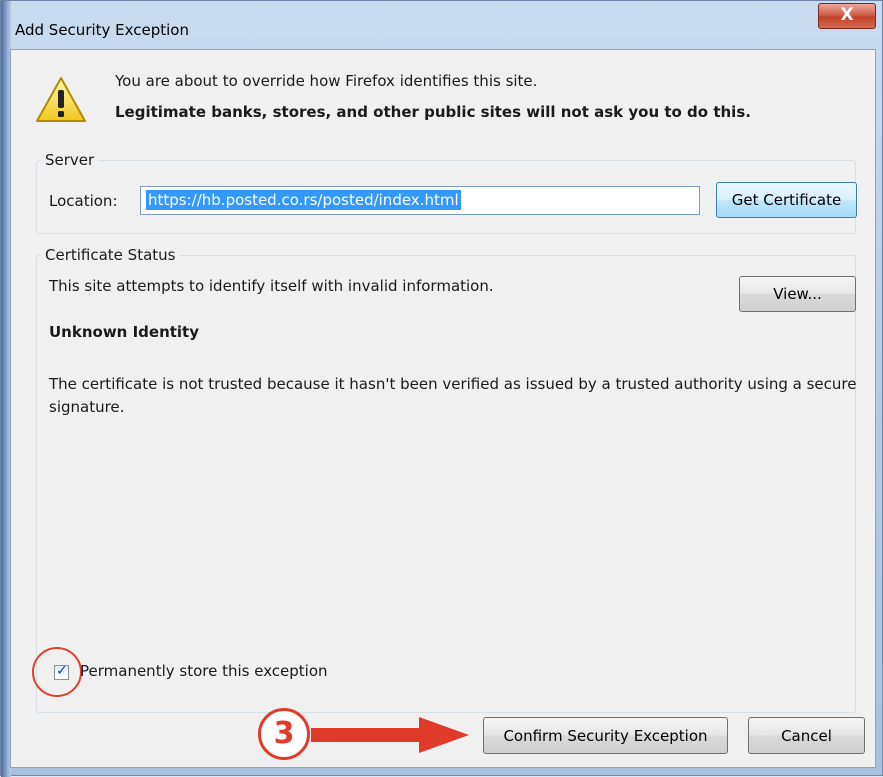 This screenshot has height=777, width=883. Describe the element at coordinates (204, 671) in the screenshot. I see `permanent-store-label: Permanently store this exception` at that location.